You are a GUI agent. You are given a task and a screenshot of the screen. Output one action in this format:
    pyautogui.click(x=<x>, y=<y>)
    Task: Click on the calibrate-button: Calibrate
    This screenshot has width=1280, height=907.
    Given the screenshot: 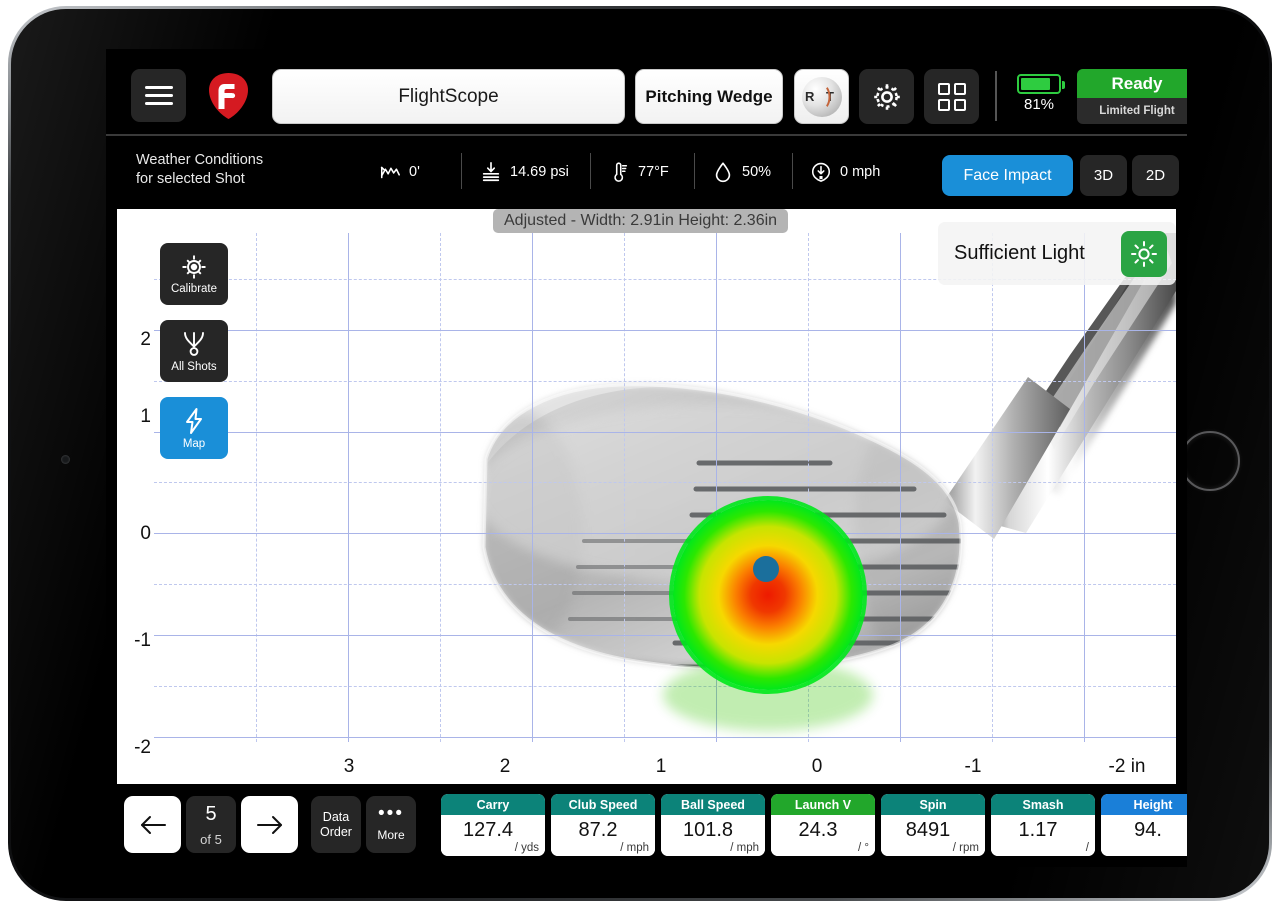 What is the action you would take?
    pyautogui.click(x=194, y=274)
    